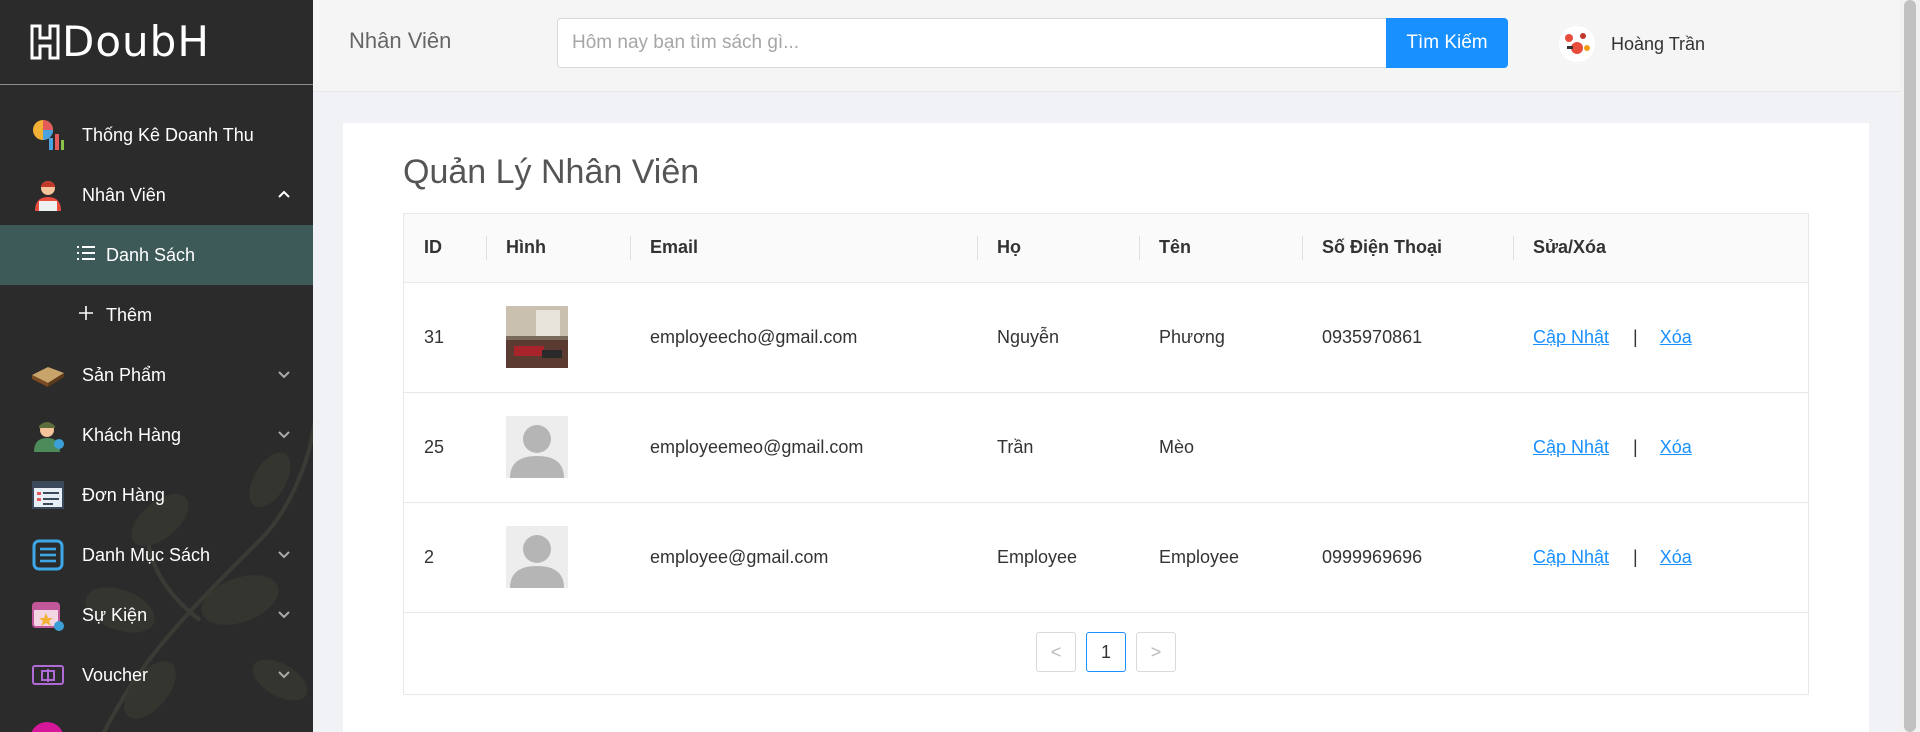 This screenshot has width=1920, height=732. I want to click on category-icon, so click(48, 555).